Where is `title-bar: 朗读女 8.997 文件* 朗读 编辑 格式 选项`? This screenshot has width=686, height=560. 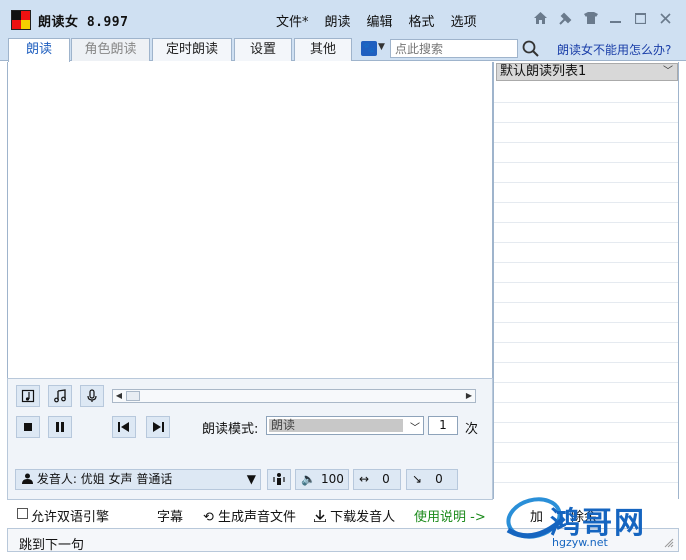 title-bar: 朗读女 8.997 文件* 朗读 编辑 格式 选项 is located at coordinates (343, 19).